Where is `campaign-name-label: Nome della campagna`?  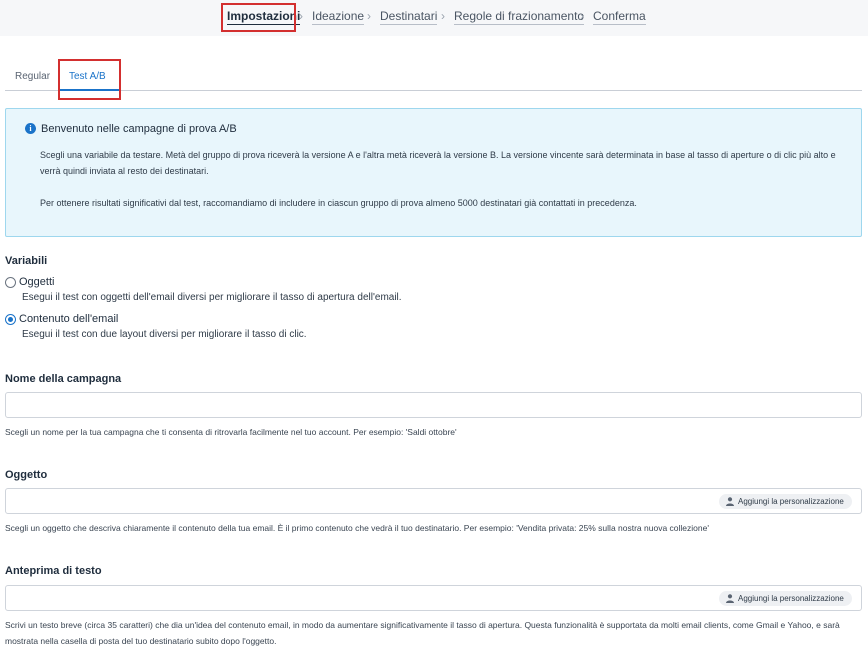
campaign-name-label: Nome della campagna is located at coordinates (63, 379).